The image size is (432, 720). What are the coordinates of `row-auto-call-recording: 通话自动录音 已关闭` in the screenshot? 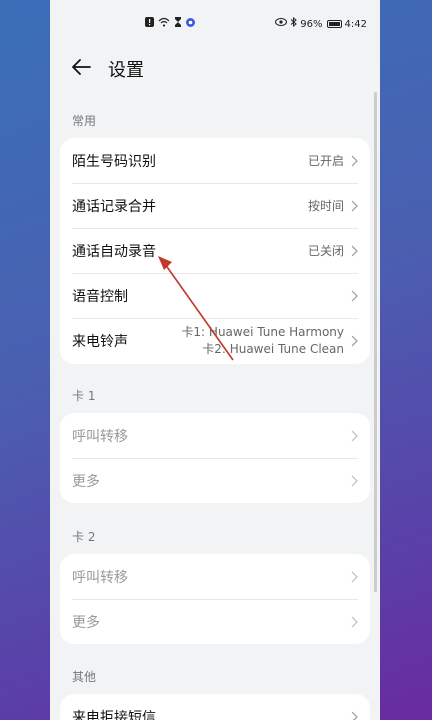 It's located at (215, 250).